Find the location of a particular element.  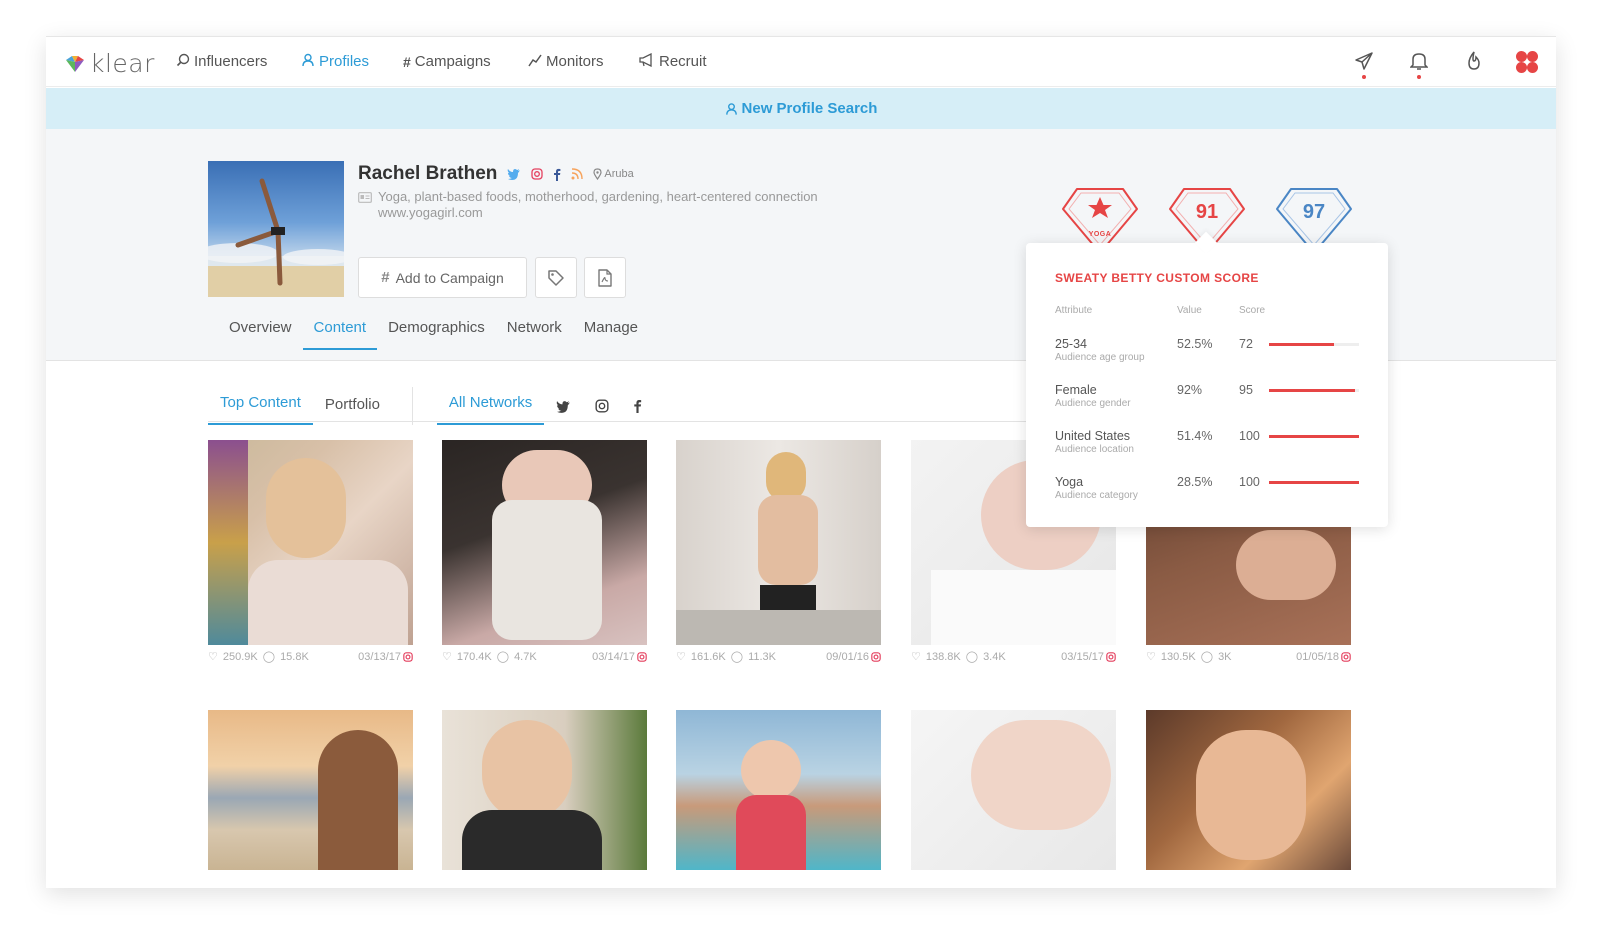

new-profile-search-banner: New Profile Search is located at coordinates (801, 108).